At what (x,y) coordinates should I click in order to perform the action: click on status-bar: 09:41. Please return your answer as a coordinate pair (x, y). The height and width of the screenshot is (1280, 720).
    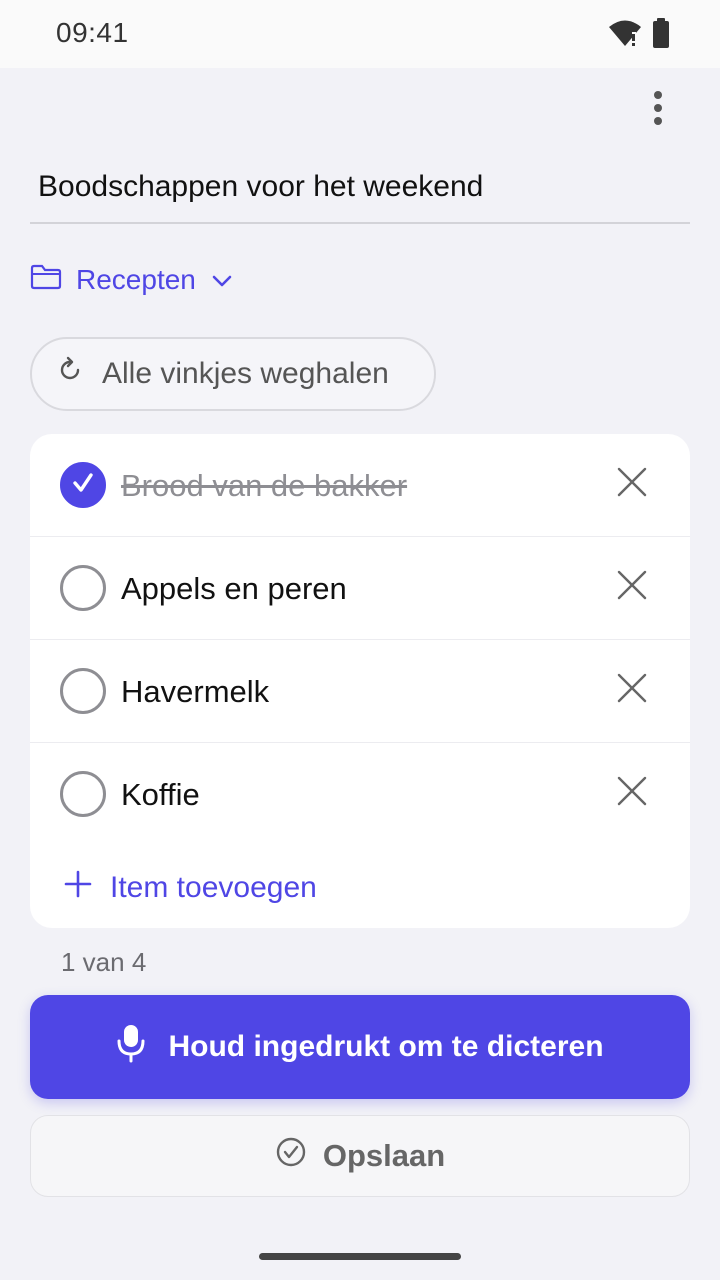
    Looking at the image, I should click on (360, 34).